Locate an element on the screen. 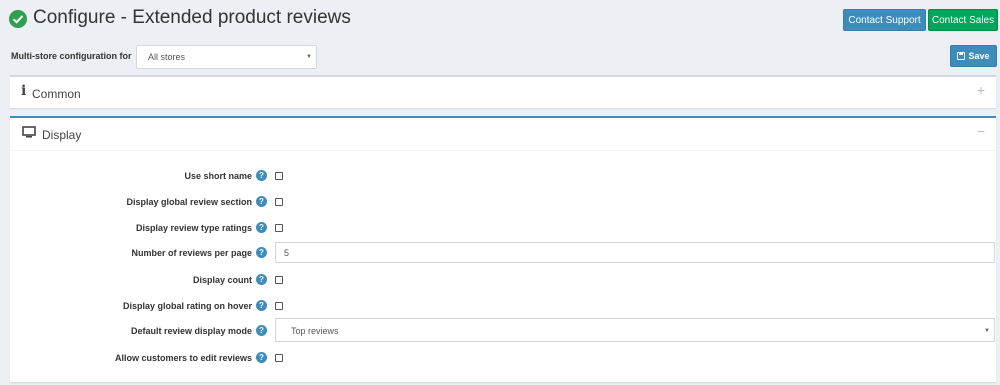 This screenshot has width=1000, height=385. allow-customers-to-edit-reviews-checkbox is located at coordinates (279, 358).